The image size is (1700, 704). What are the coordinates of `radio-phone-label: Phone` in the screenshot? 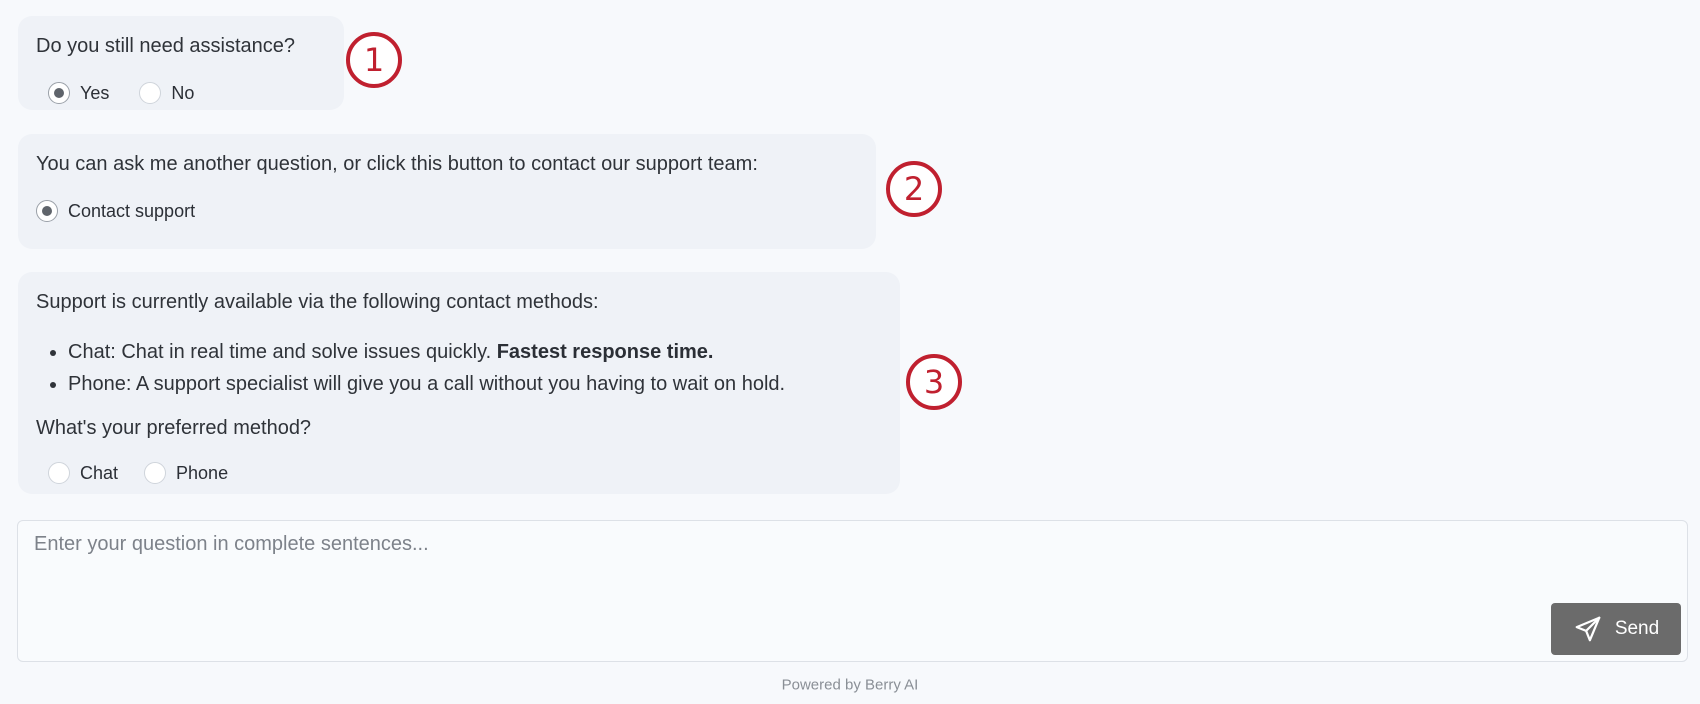 It's located at (202, 472).